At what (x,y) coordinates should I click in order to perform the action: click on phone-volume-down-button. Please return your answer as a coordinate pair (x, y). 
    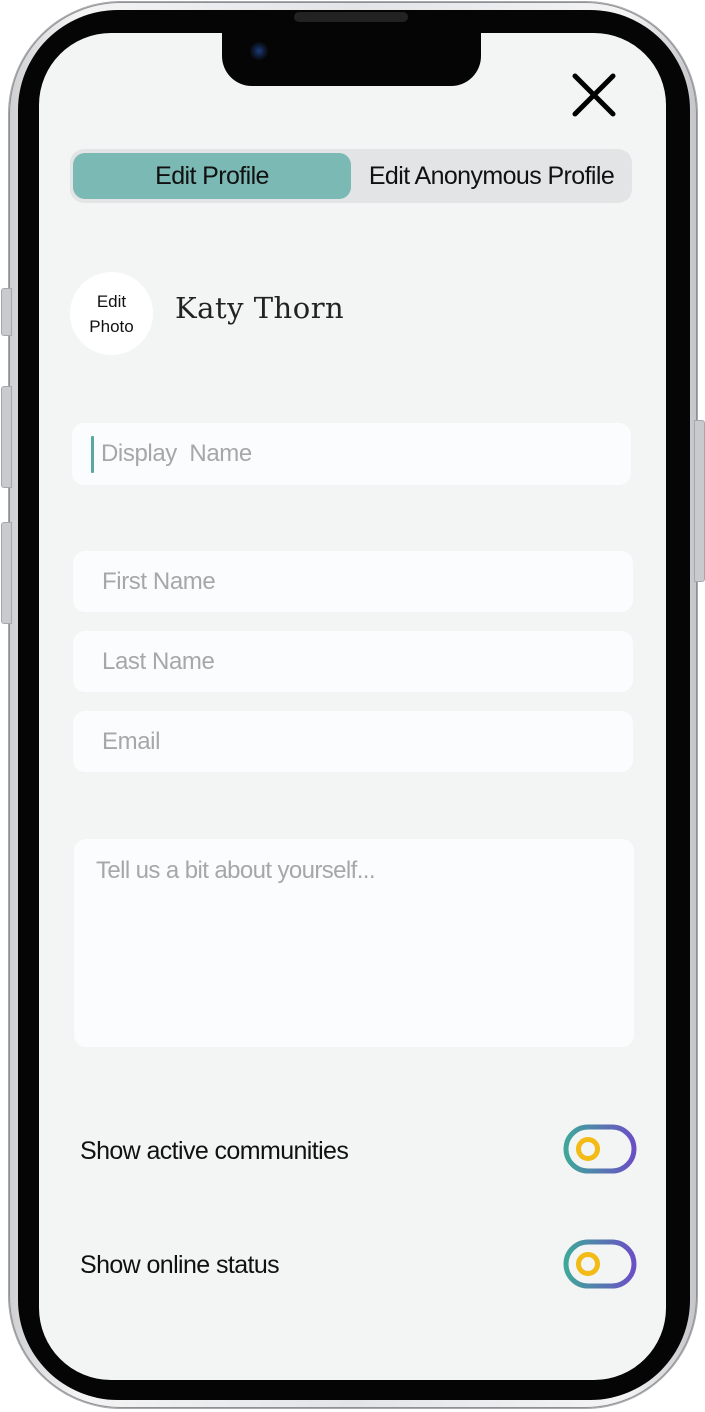
    Looking at the image, I should click on (6, 573).